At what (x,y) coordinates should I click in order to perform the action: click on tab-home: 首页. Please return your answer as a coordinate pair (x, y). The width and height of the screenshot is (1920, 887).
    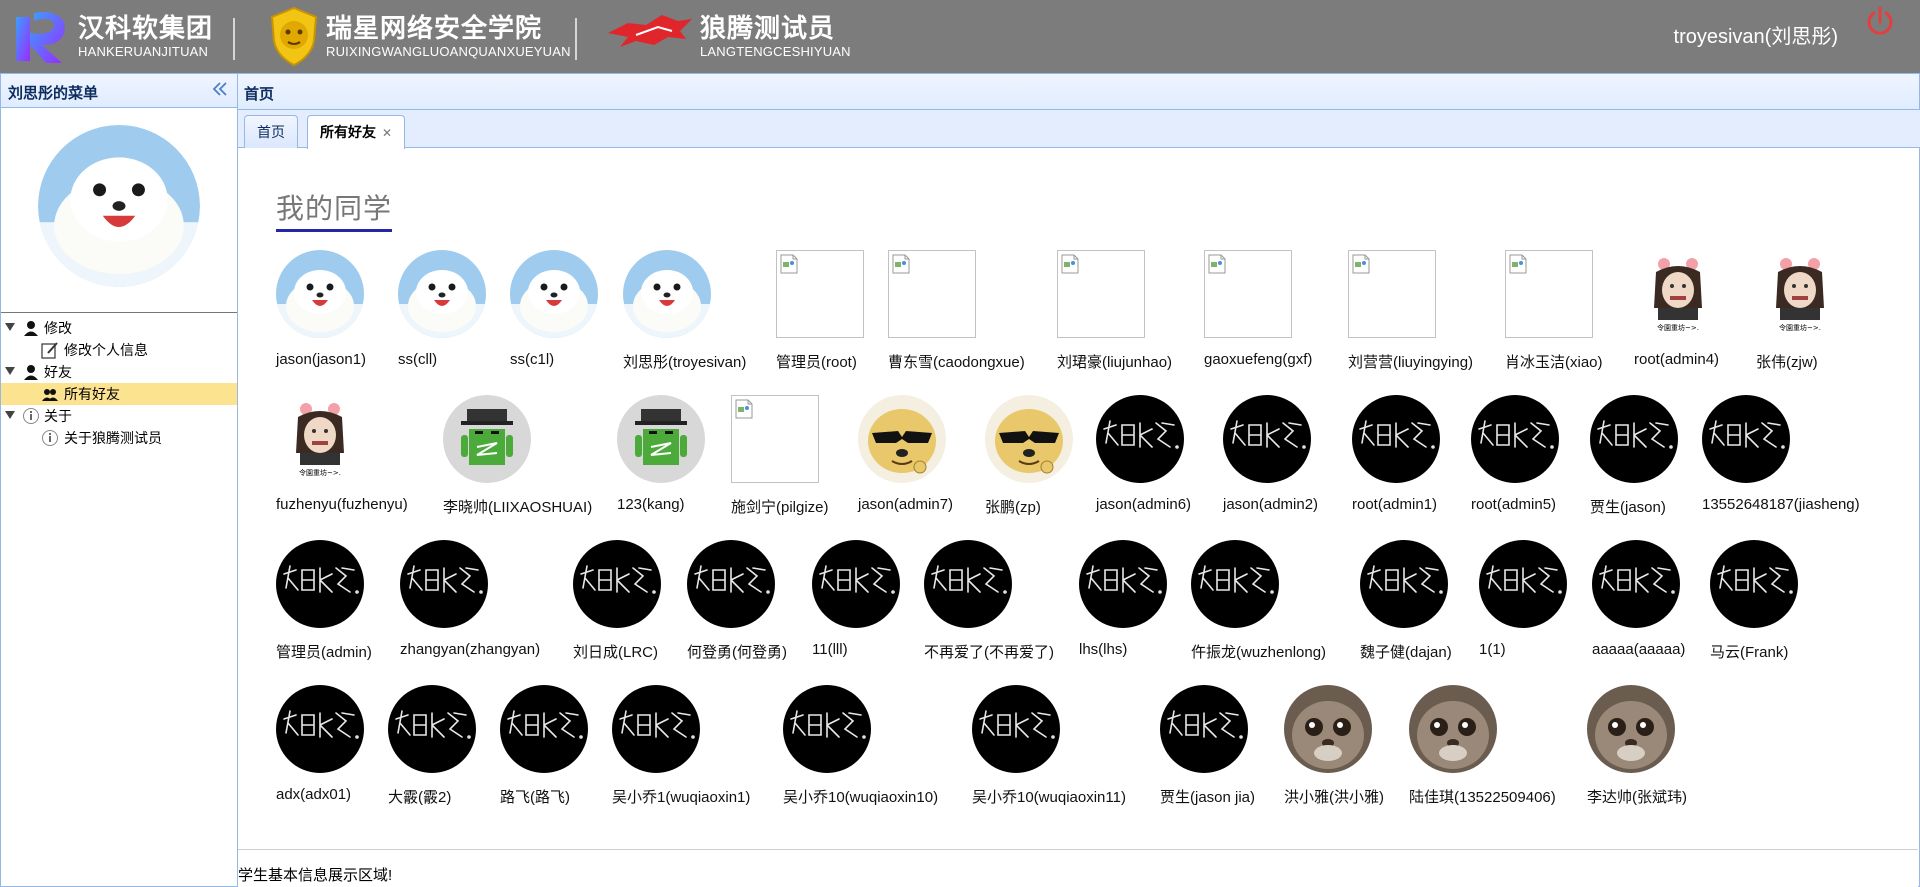
    Looking at the image, I should click on (271, 131).